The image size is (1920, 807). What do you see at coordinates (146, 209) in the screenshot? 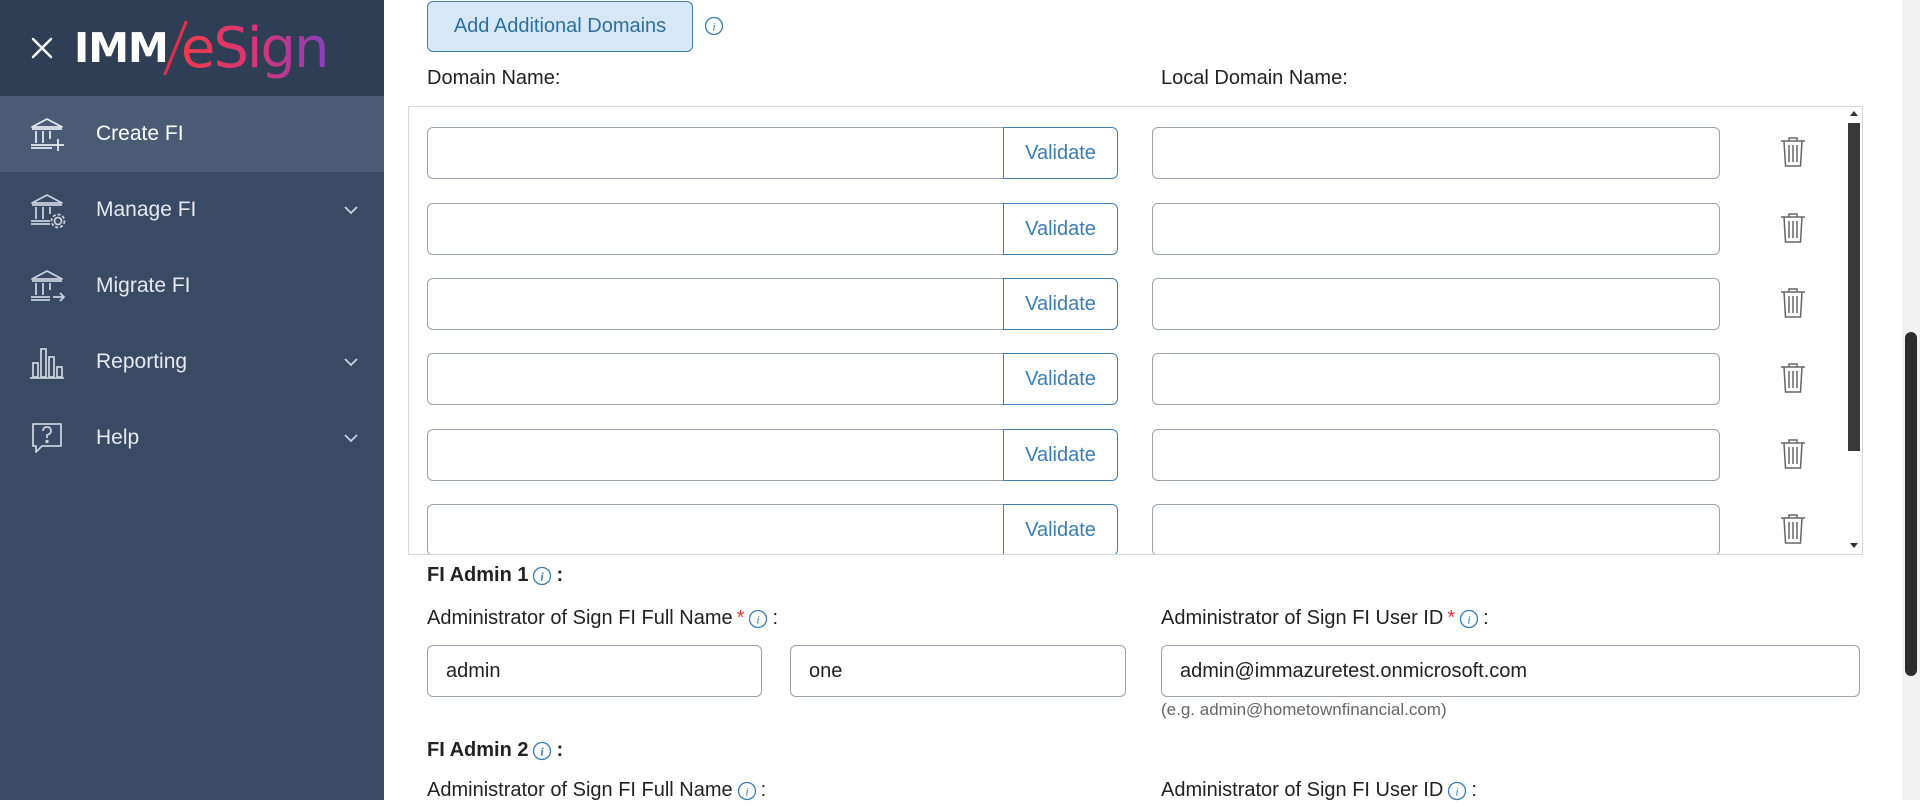
I see `sidebar-item-label: Manage FI` at bounding box center [146, 209].